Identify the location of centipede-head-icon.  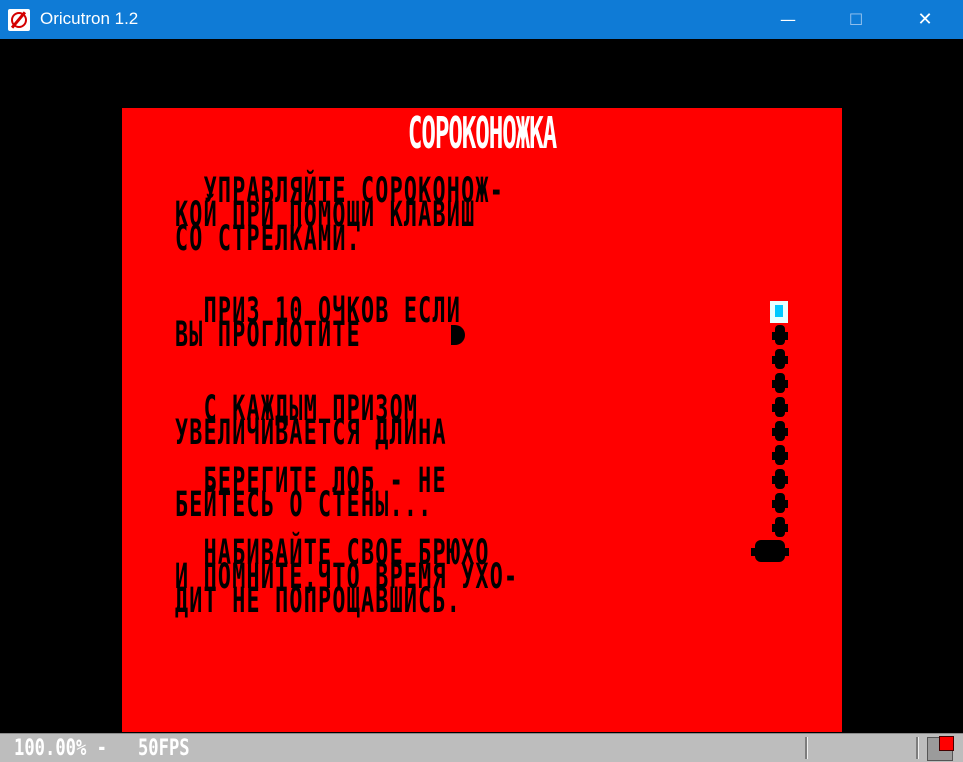
(779, 312).